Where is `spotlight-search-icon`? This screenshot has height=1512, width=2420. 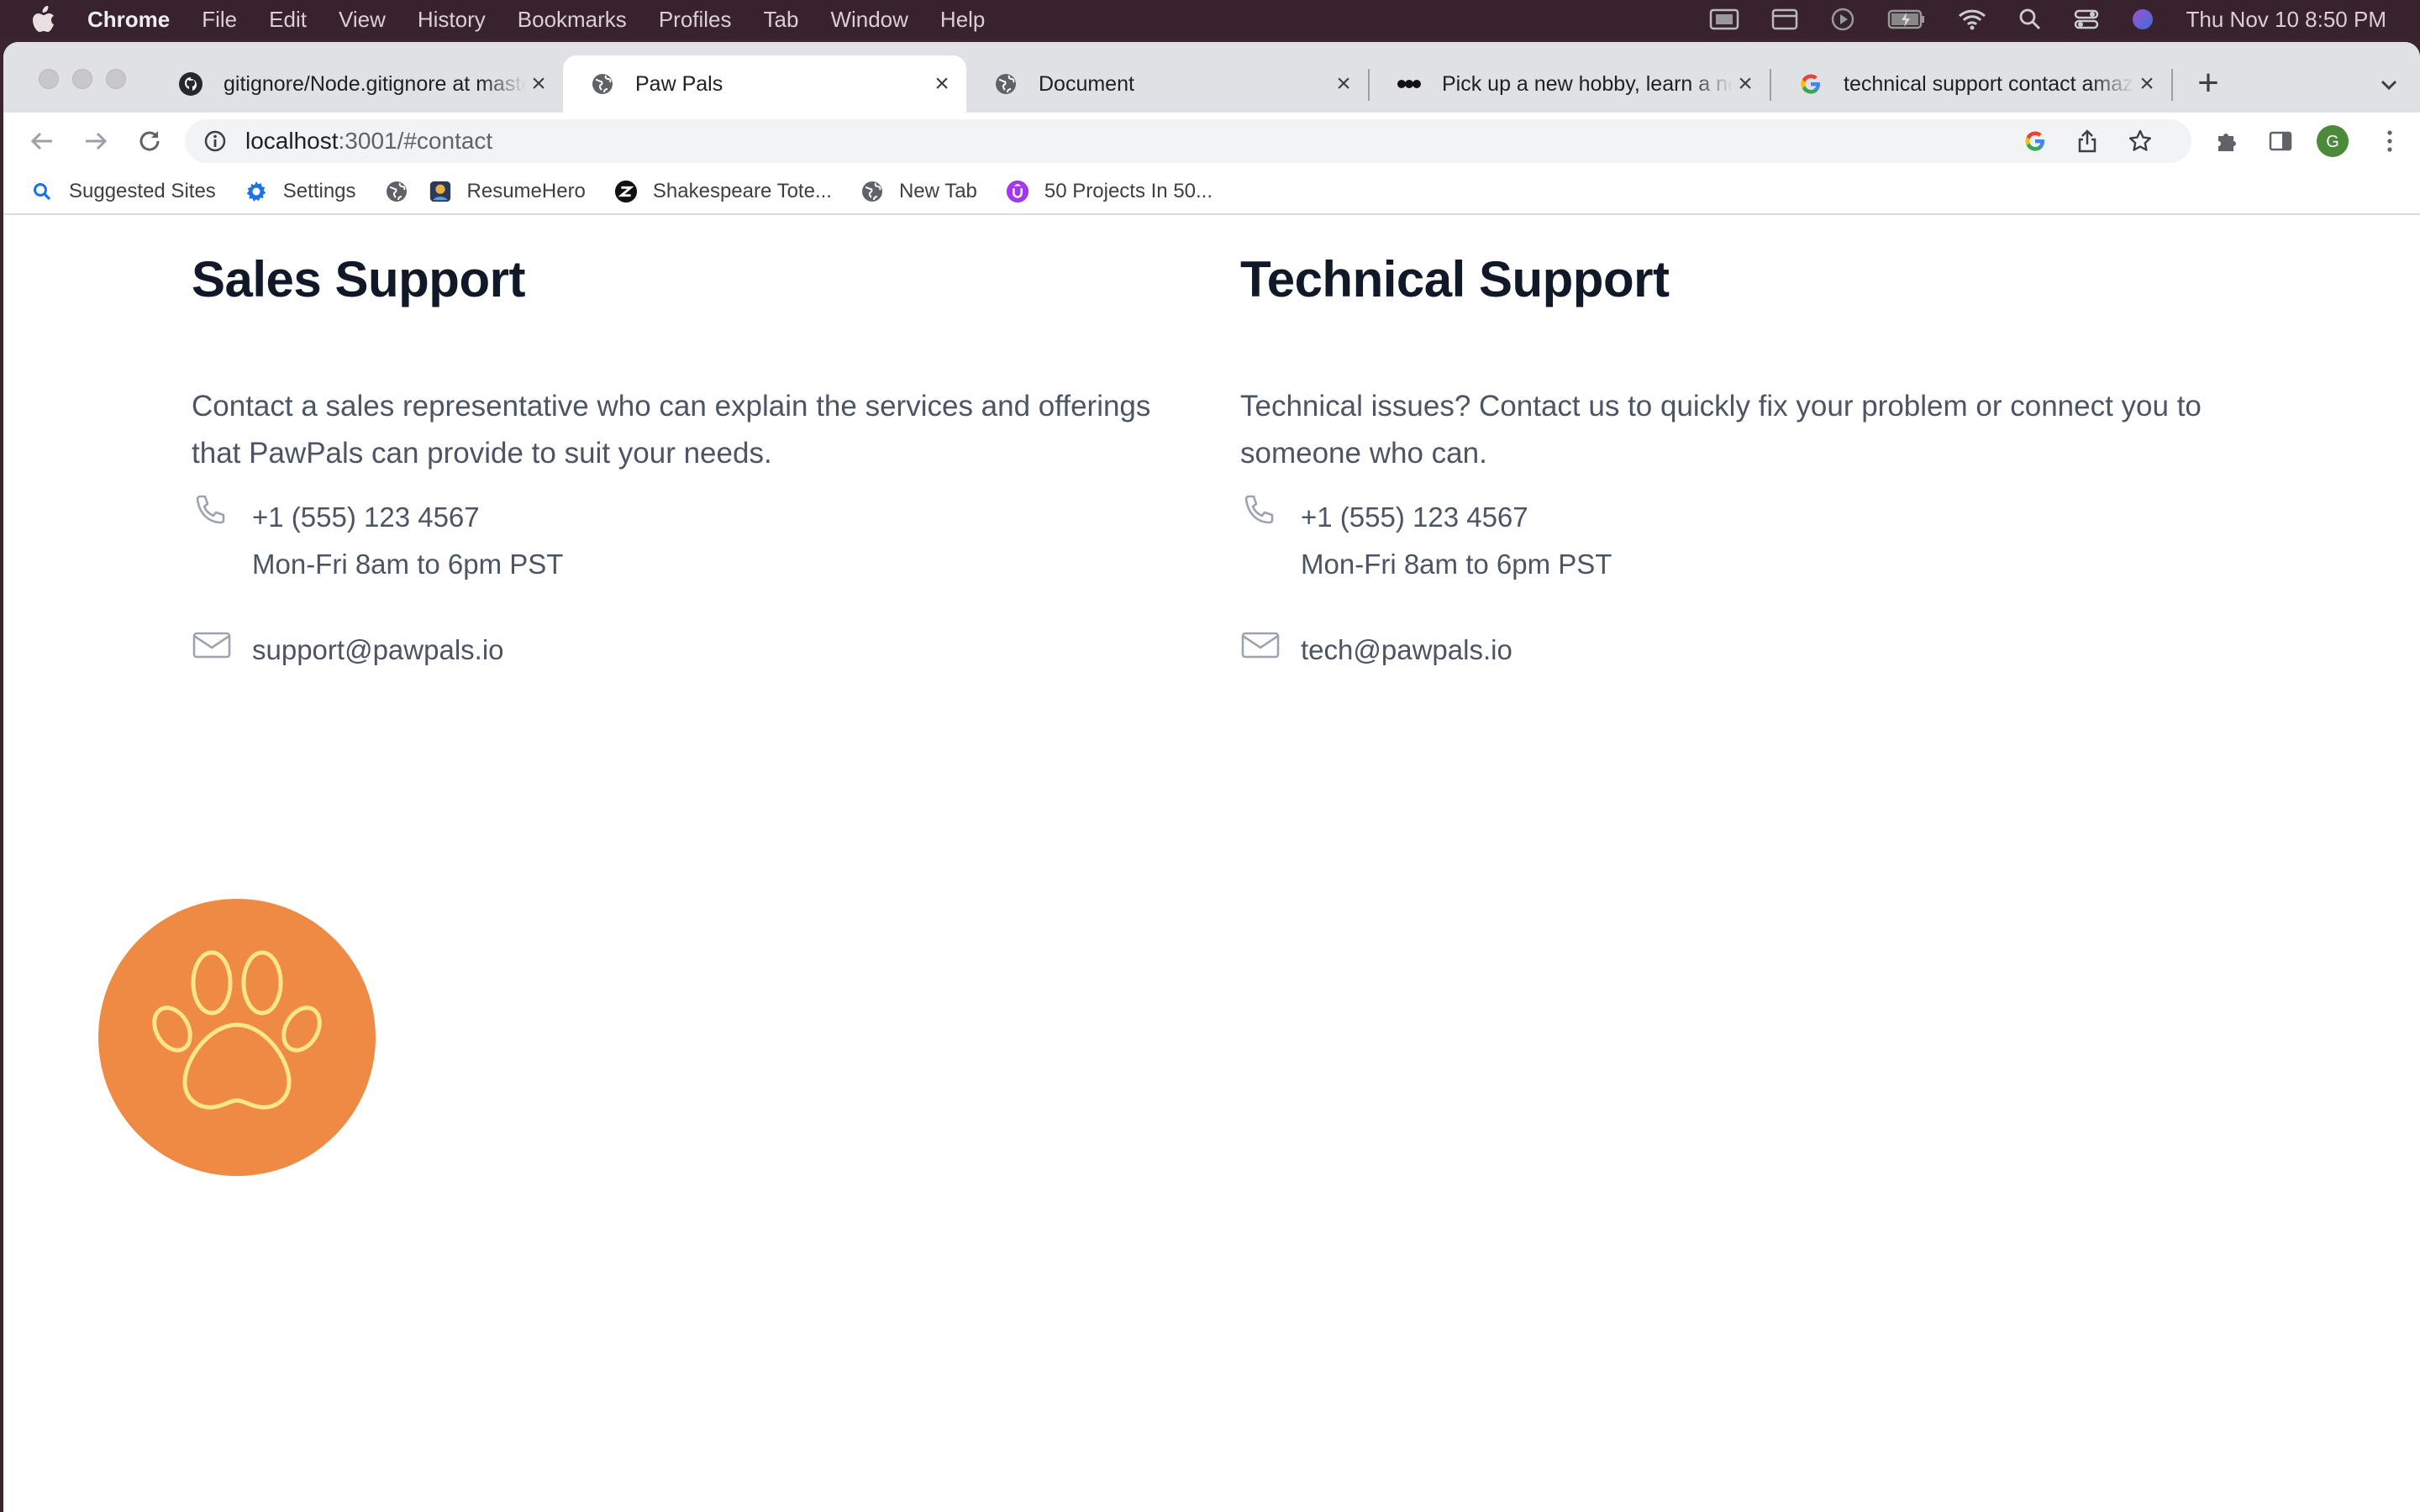 spotlight-search-icon is located at coordinates (2030, 19).